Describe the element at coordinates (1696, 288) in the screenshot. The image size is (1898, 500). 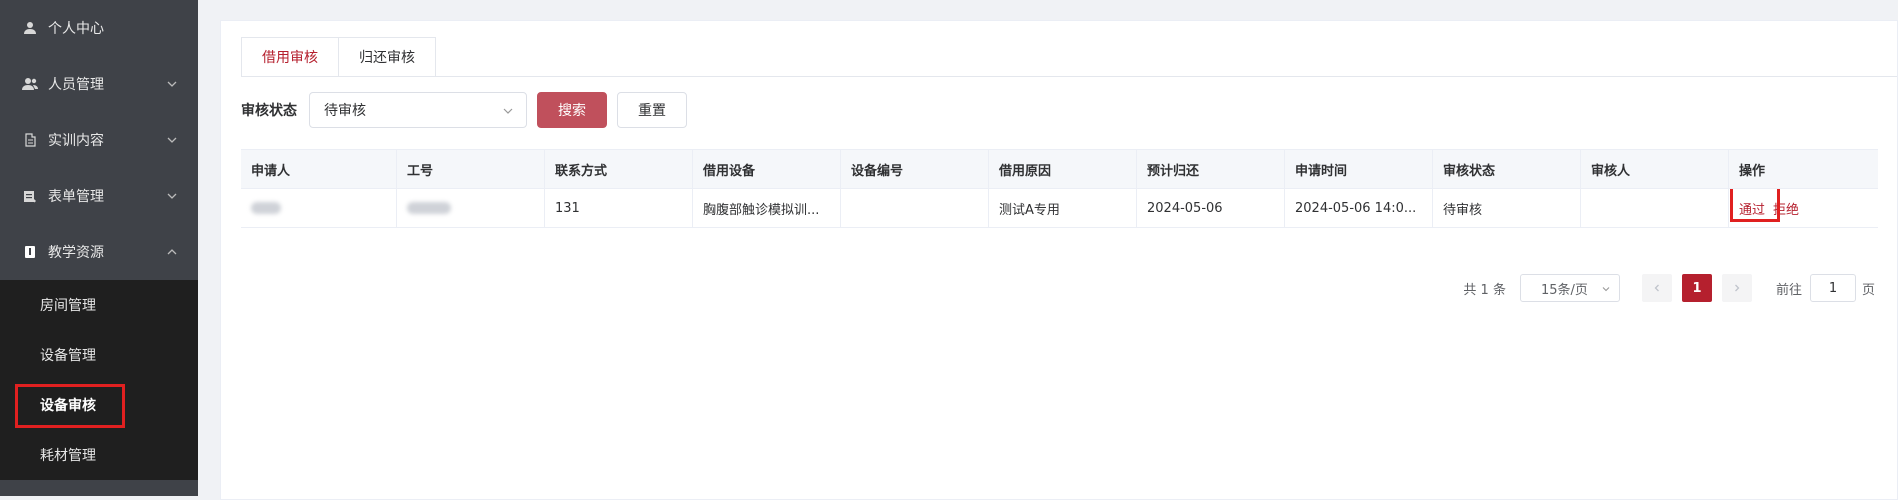
I see `page-number-current: 1` at that location.